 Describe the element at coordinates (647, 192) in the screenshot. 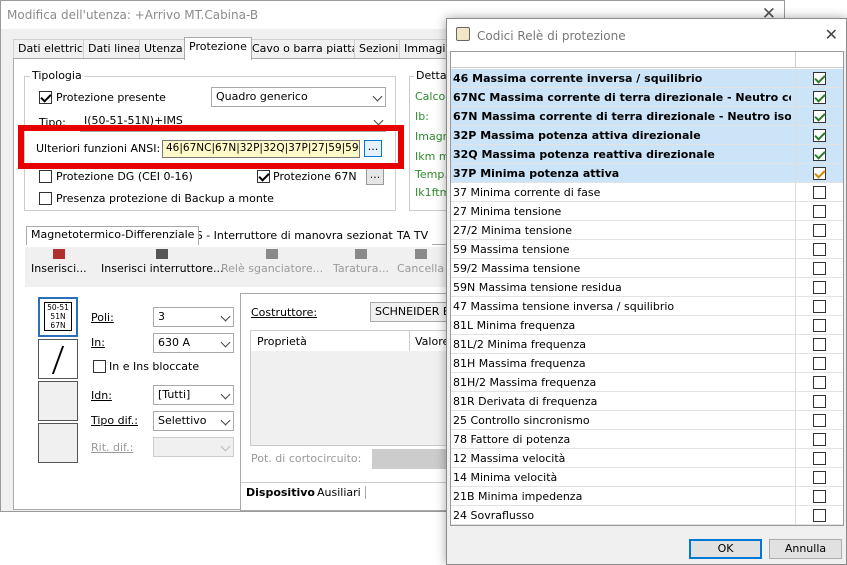

I see `list-item: 37 Minima corrente di fase` at that location.